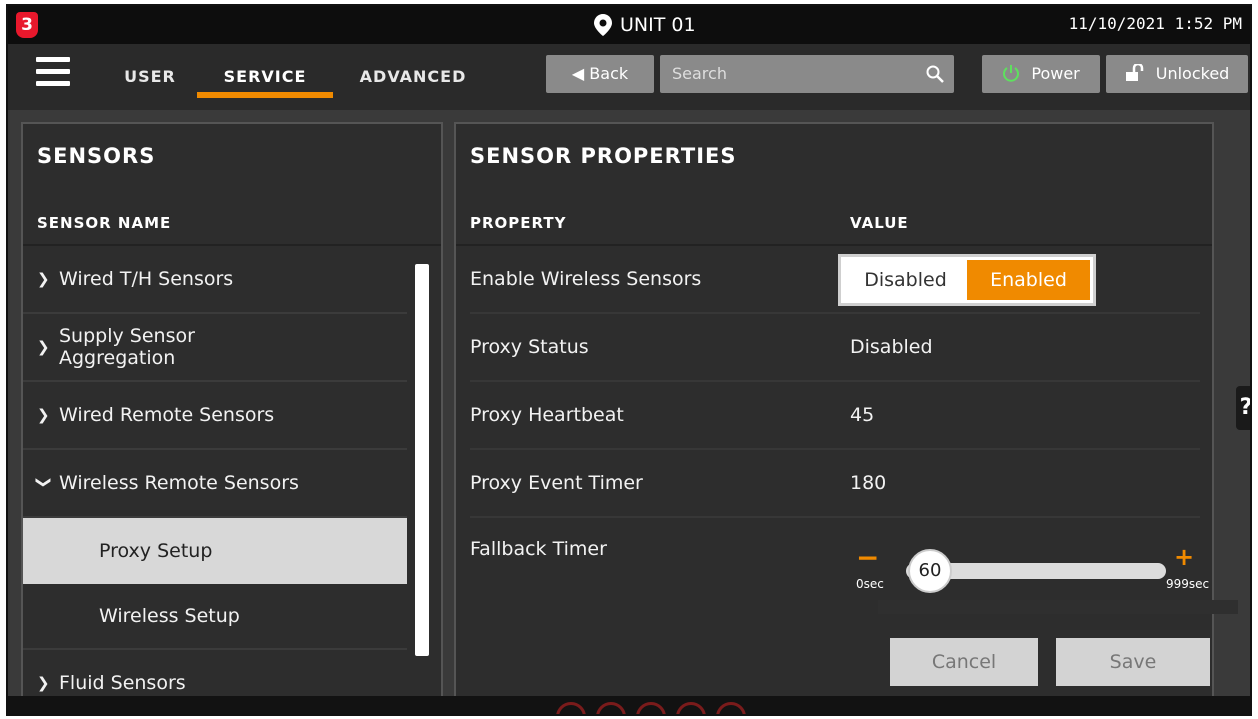 The height and width of the screenshot is (719, 1258). I want to click on decorative-bevel-bottom, so click(1058, 607).